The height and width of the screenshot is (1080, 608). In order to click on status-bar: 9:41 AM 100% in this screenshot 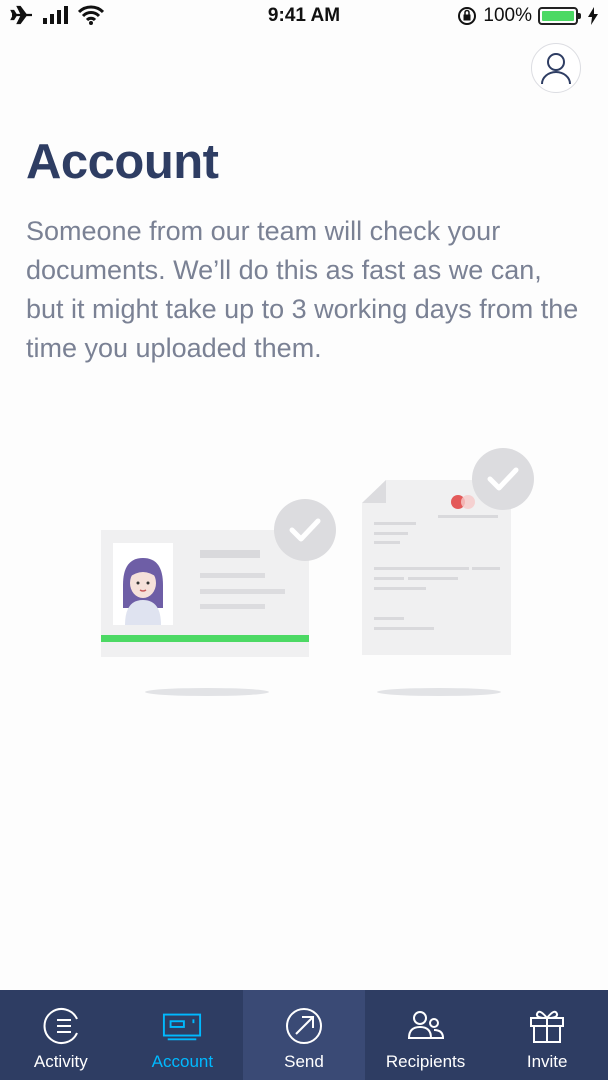, I will do `click(304, 17)`.